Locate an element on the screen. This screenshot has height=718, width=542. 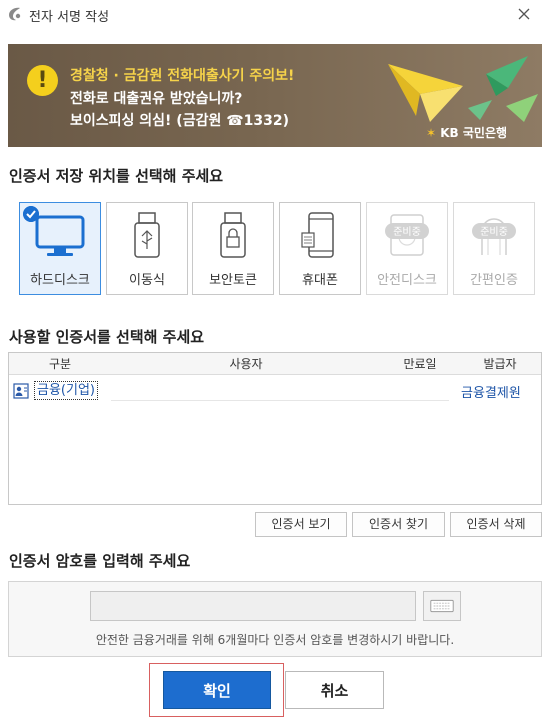
delete-cert-button: 인증서 삭제 is located at coordinates (496, 524).